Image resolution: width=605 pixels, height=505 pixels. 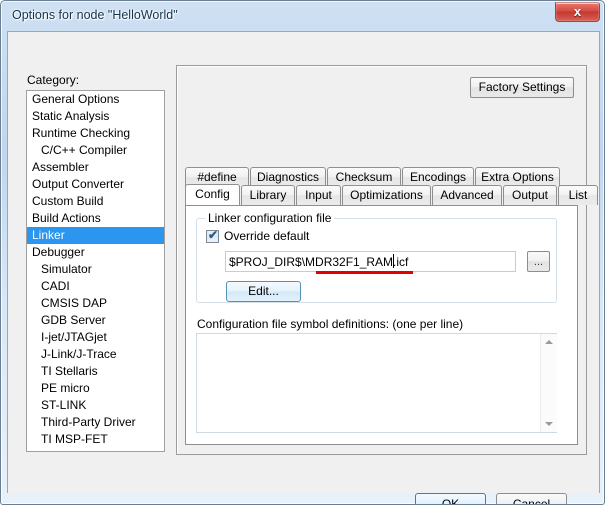 I want to click on tab-checksum: Checksum, so click(x=364, y=177).